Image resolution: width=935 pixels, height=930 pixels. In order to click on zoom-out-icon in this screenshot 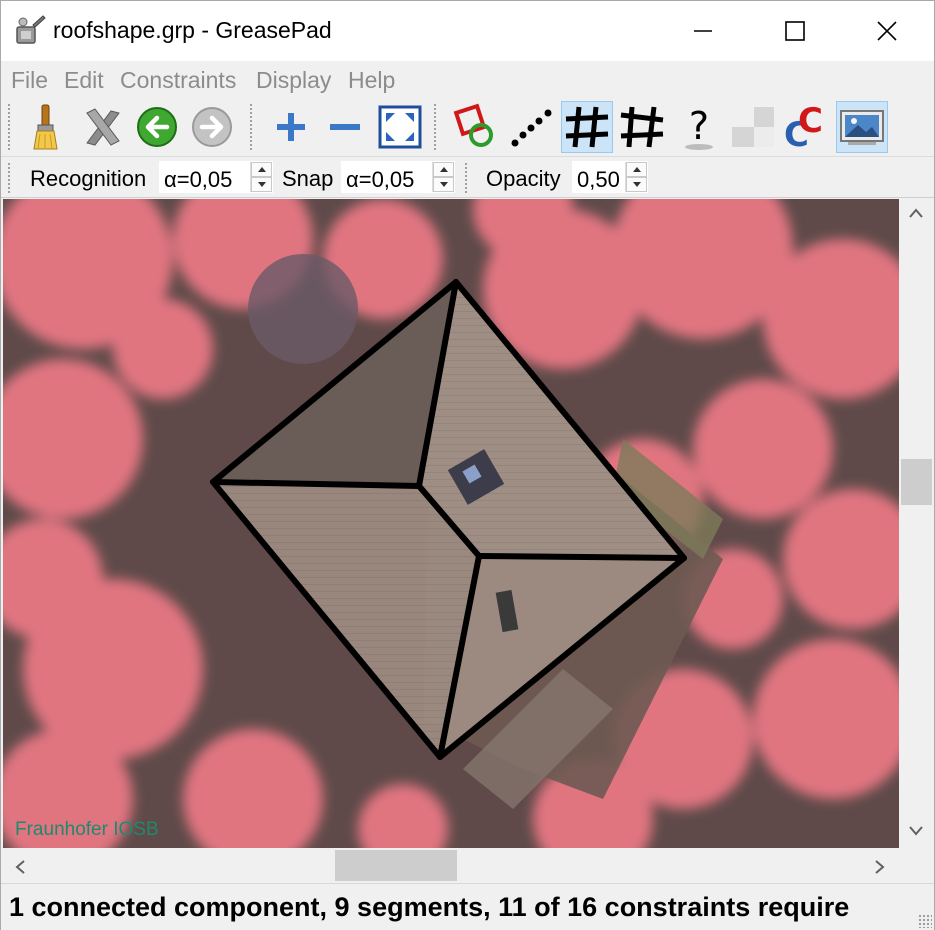, I will do `click(345, 127)`.